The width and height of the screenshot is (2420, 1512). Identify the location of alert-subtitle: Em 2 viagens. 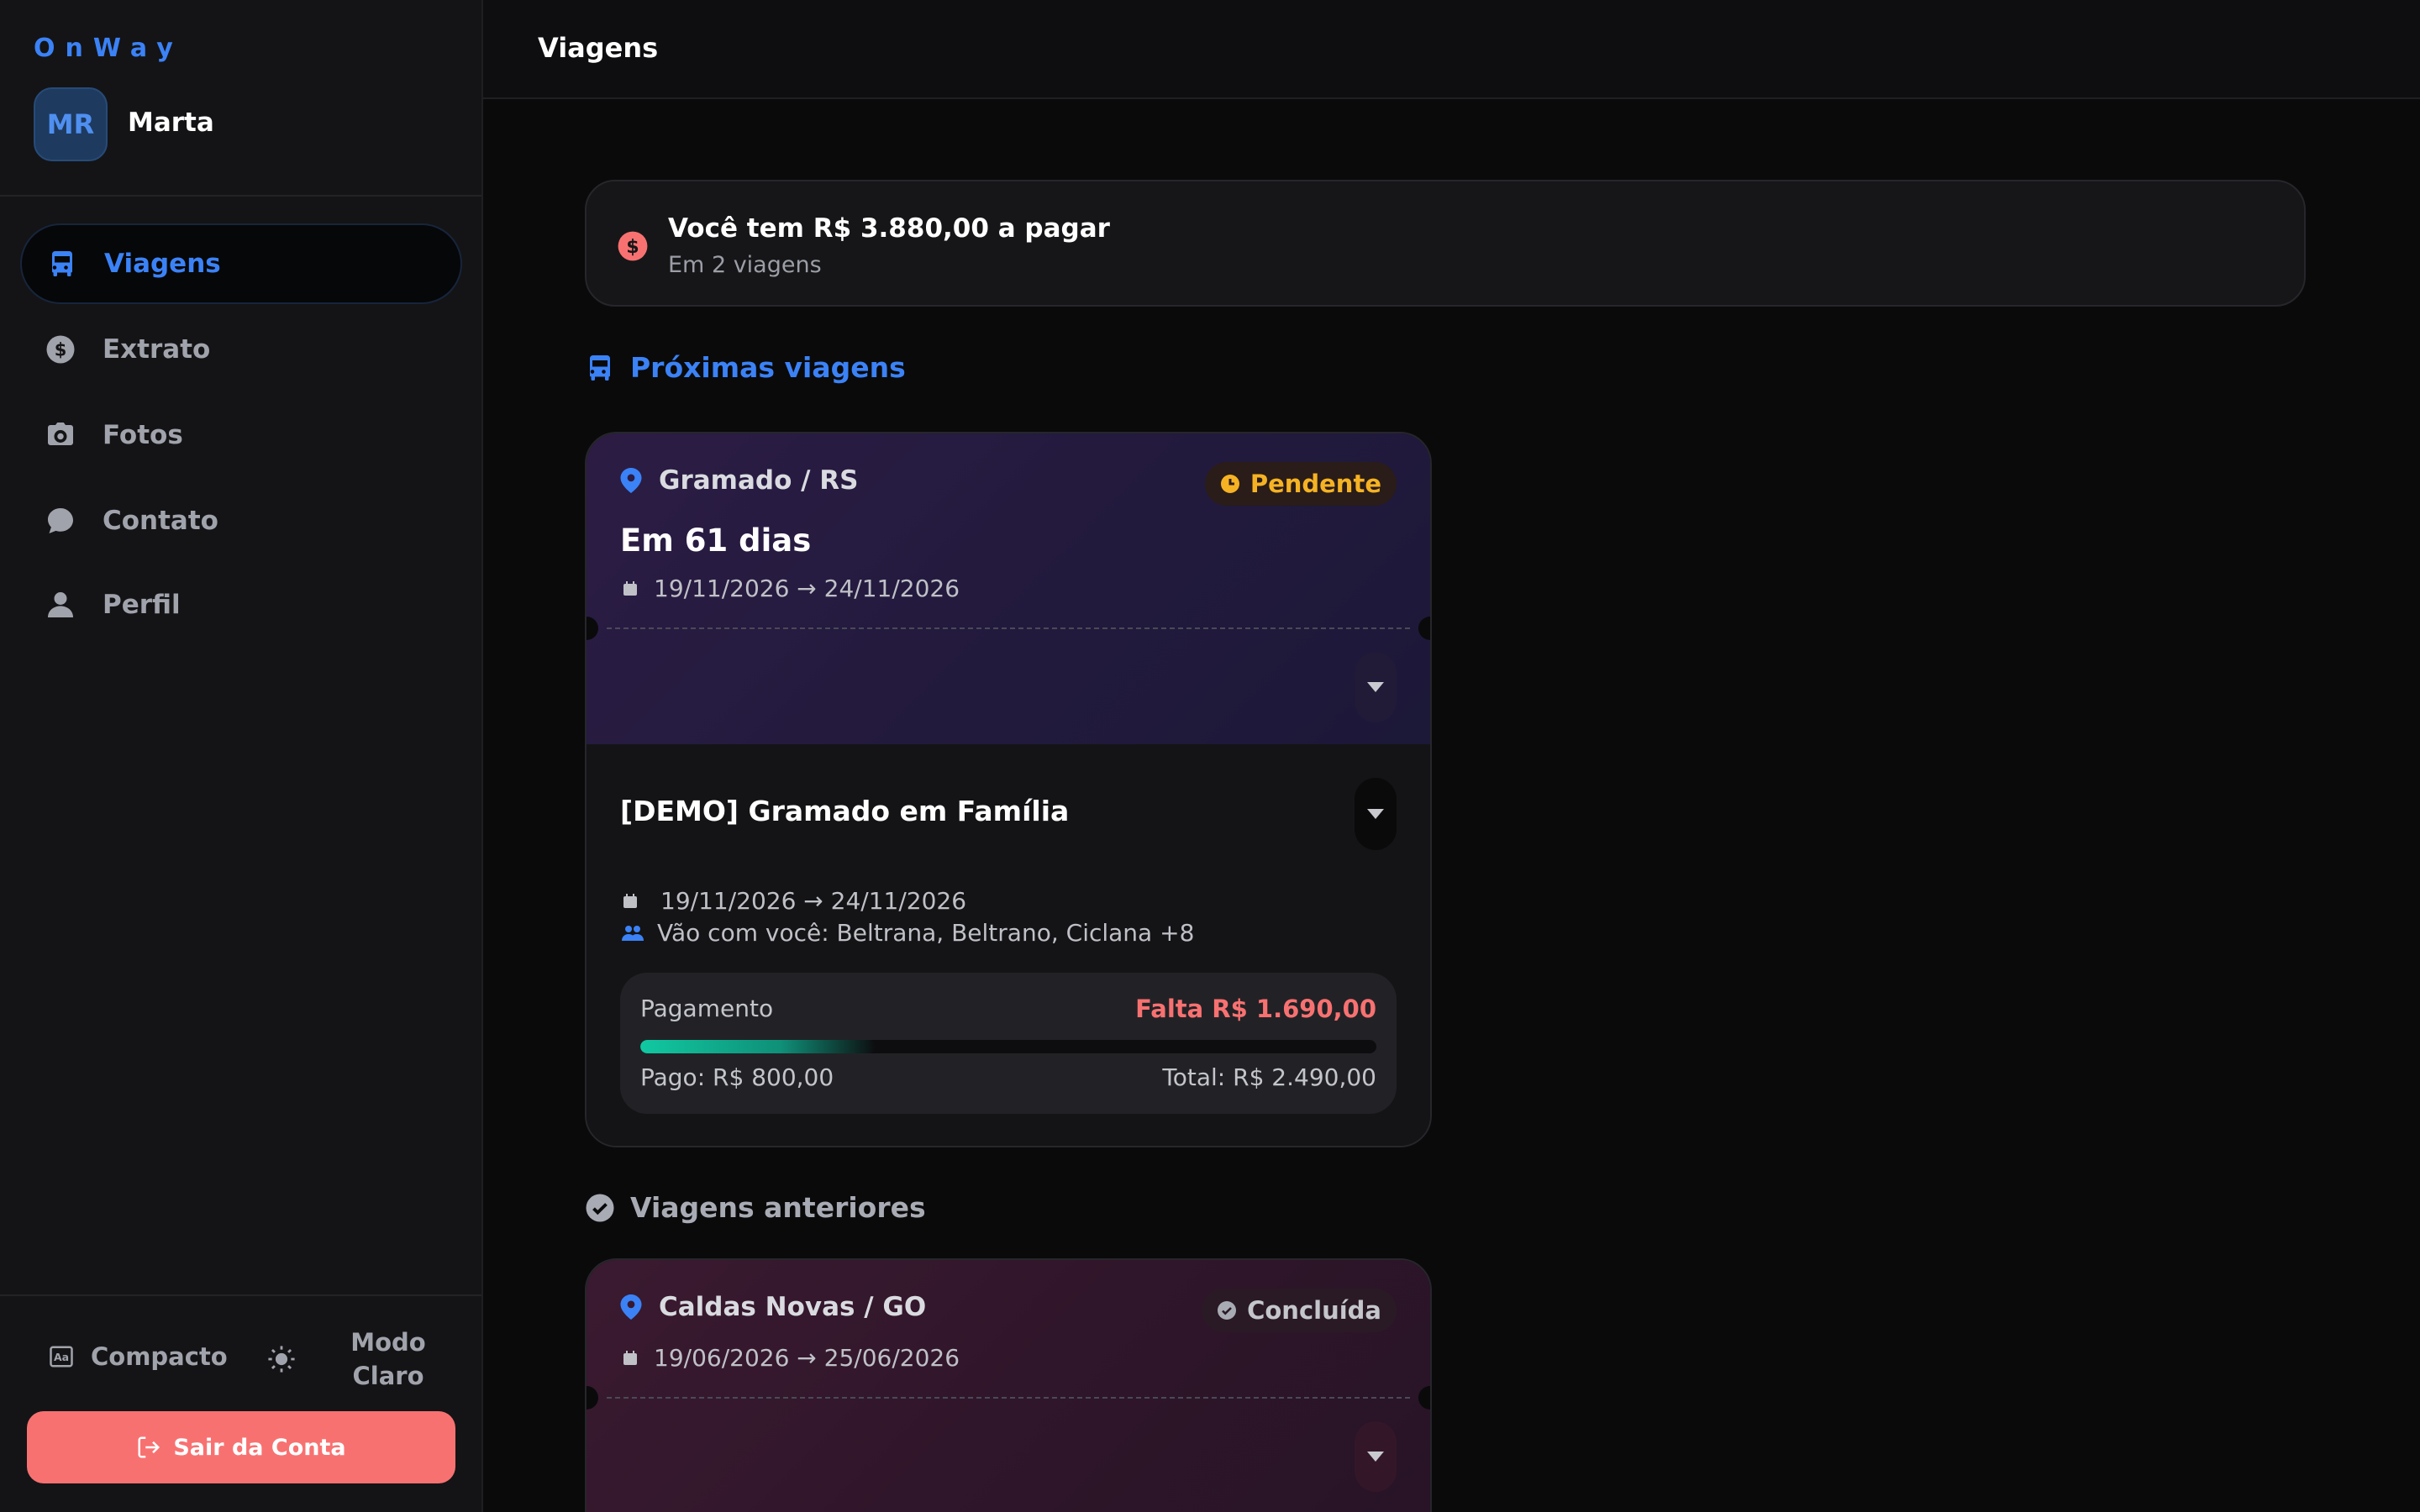
(745, 265).